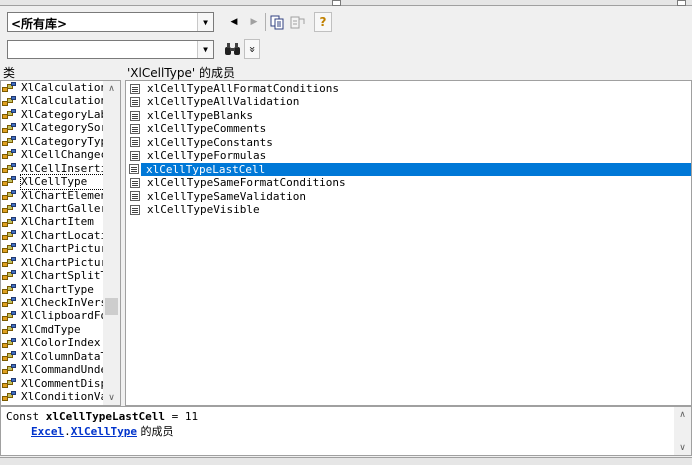 This screenshot has height=465, width=692. What do you see at coordinates (408, 101) in the screenshot?
I see `member-list-item: xlCellTypeAllValidation` at bounding box center [408, 101].